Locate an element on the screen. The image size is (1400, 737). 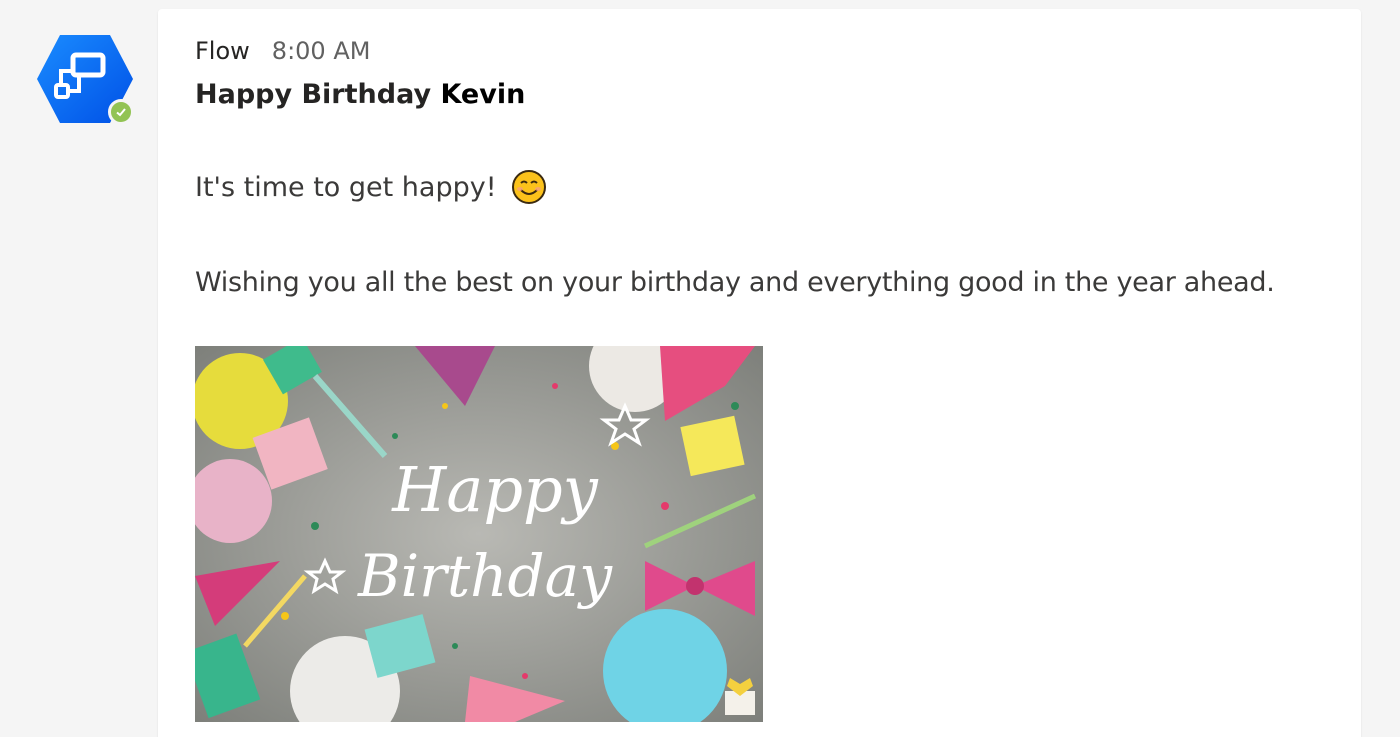
smiling-face-emoji-icon is located at coordinates (528, 187).